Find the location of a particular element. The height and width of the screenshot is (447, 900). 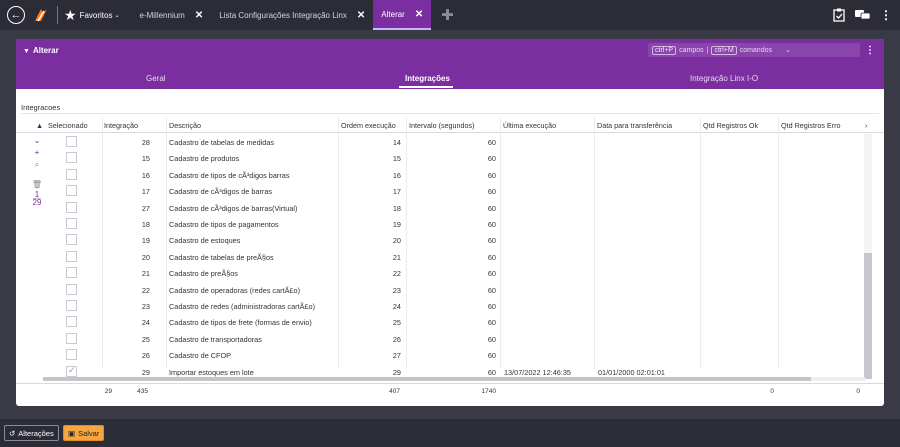

more-columns-icon: › is located at coordinates (866, 125).